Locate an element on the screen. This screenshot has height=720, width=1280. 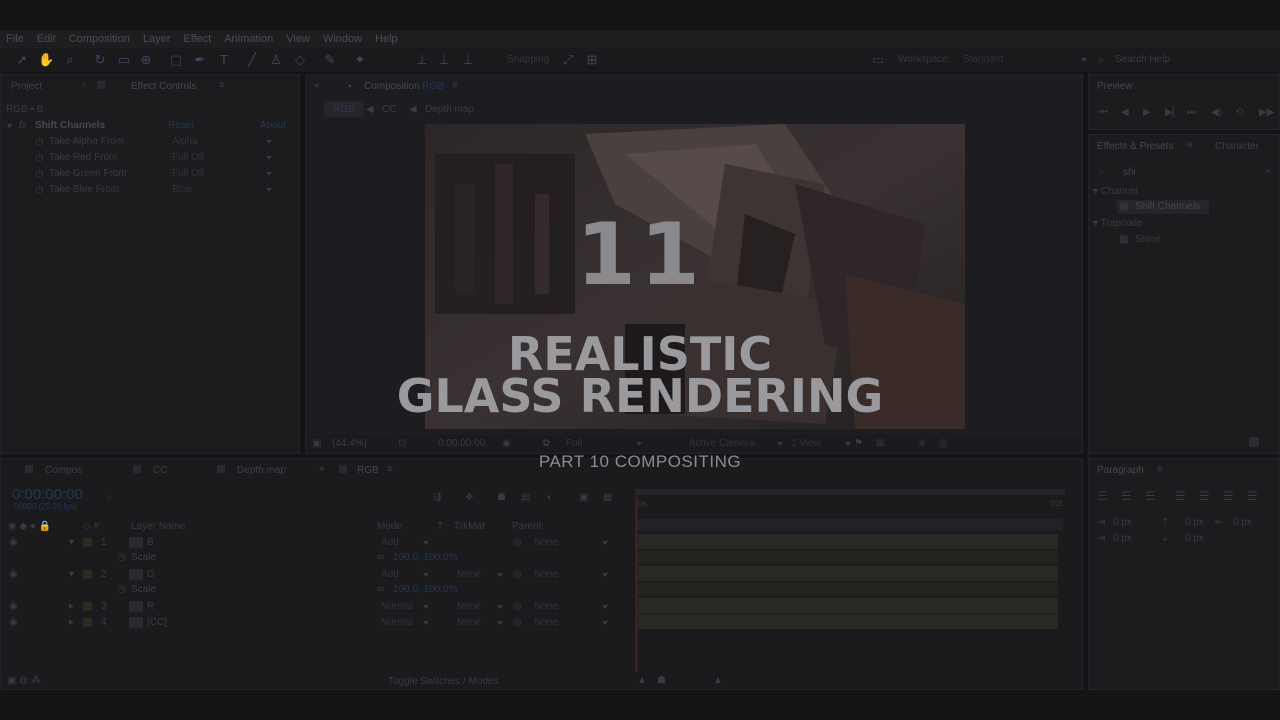
group-channel: ▾ Channel is located at coordinates (1115, 191).